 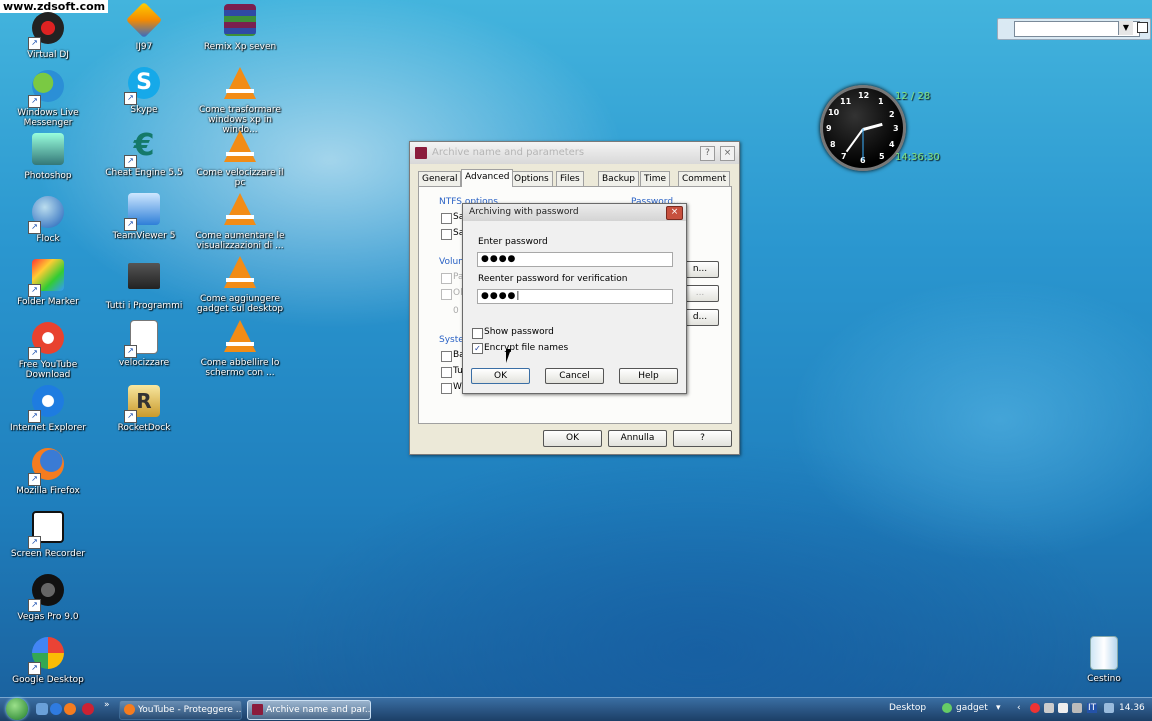 I want to click on media-player-icon, so click(x=88, y=709).